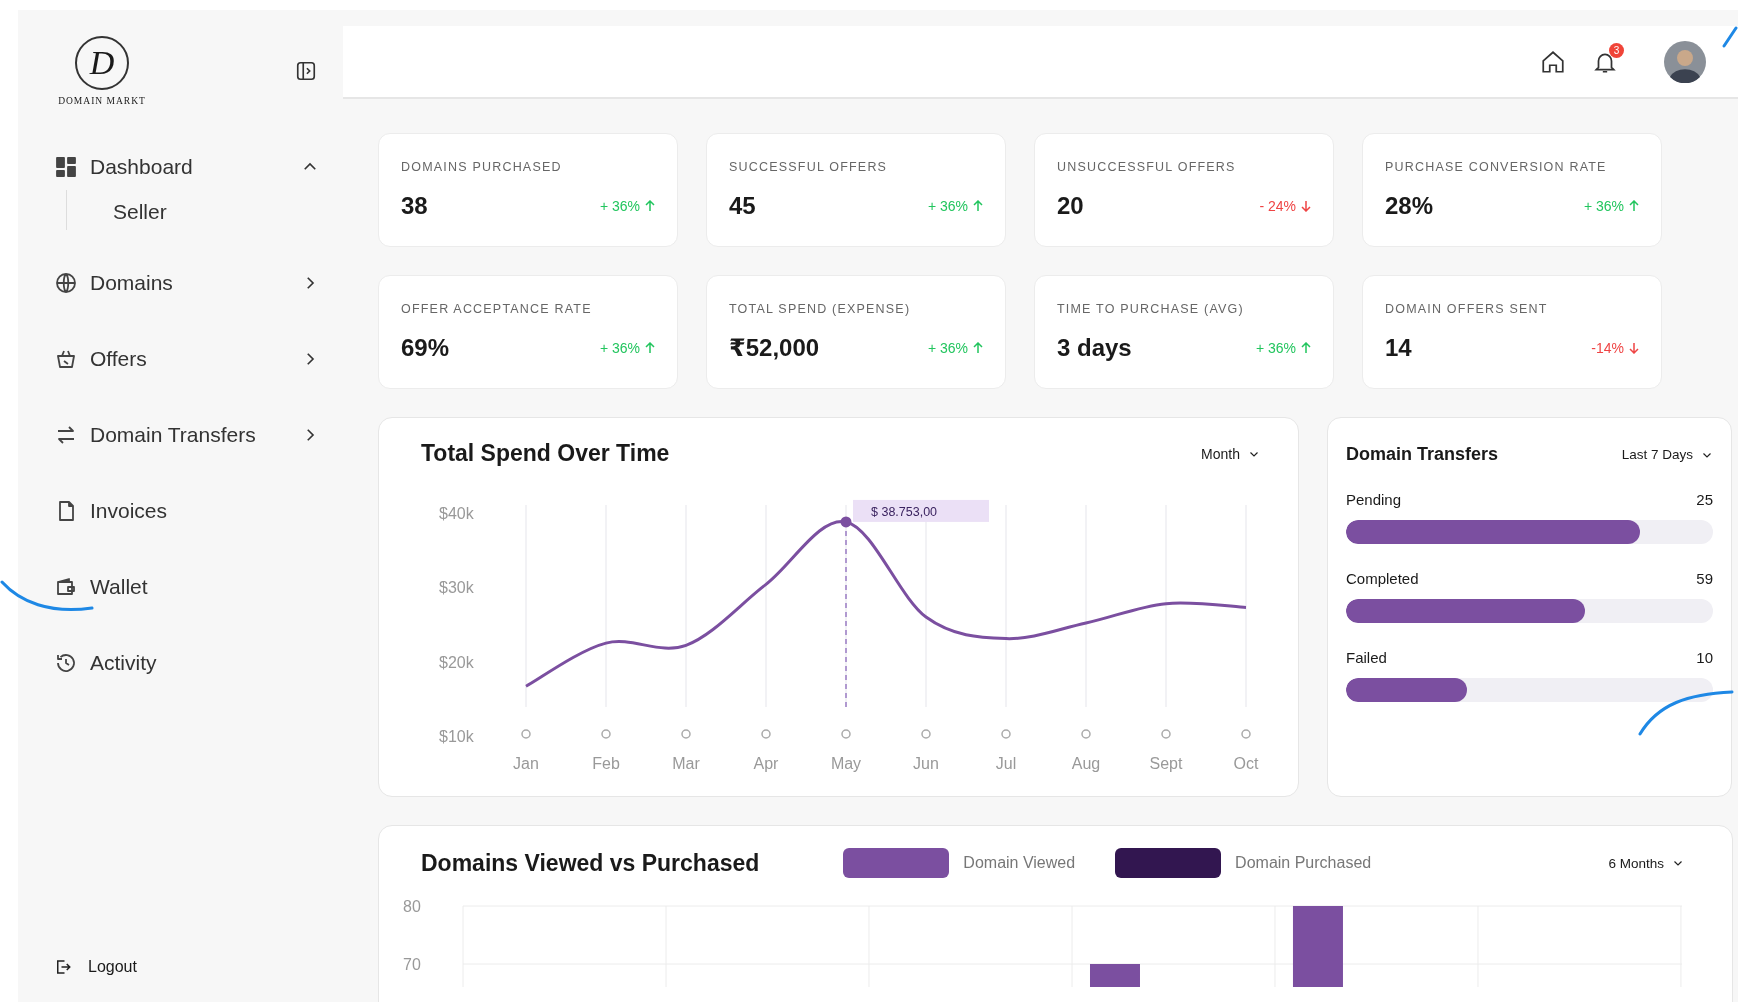 The height and width of the screenshot is (1002, 1738). Describe the element at coordinates (456, 662) in the screenshot. I see `axis-label: $20k` at that location.